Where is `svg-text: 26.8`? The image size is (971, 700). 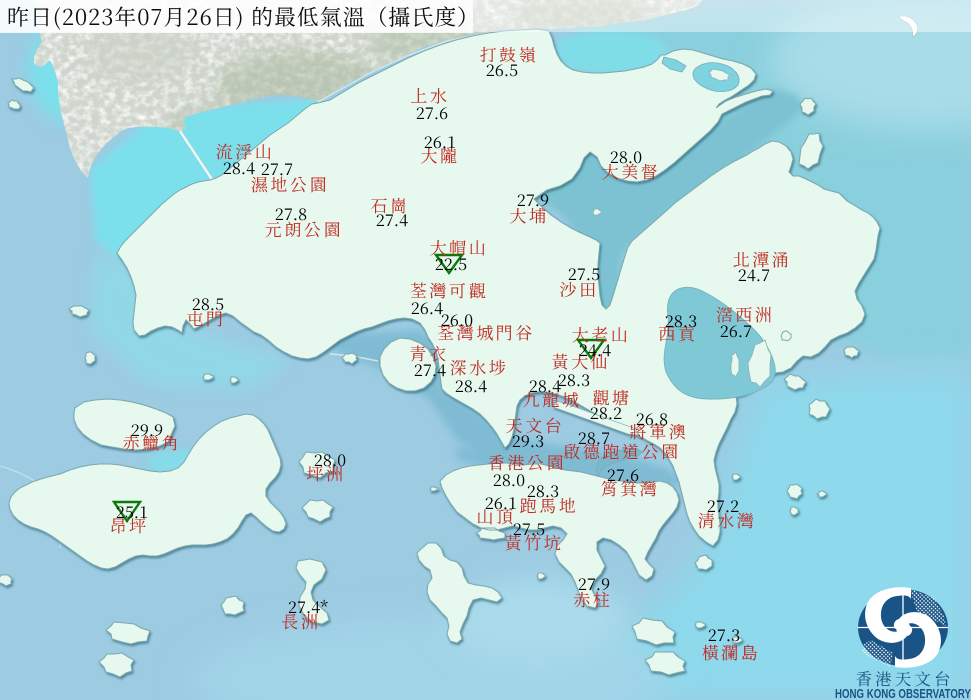 svg-text: 26.8 is located at coordinates (652, 418).